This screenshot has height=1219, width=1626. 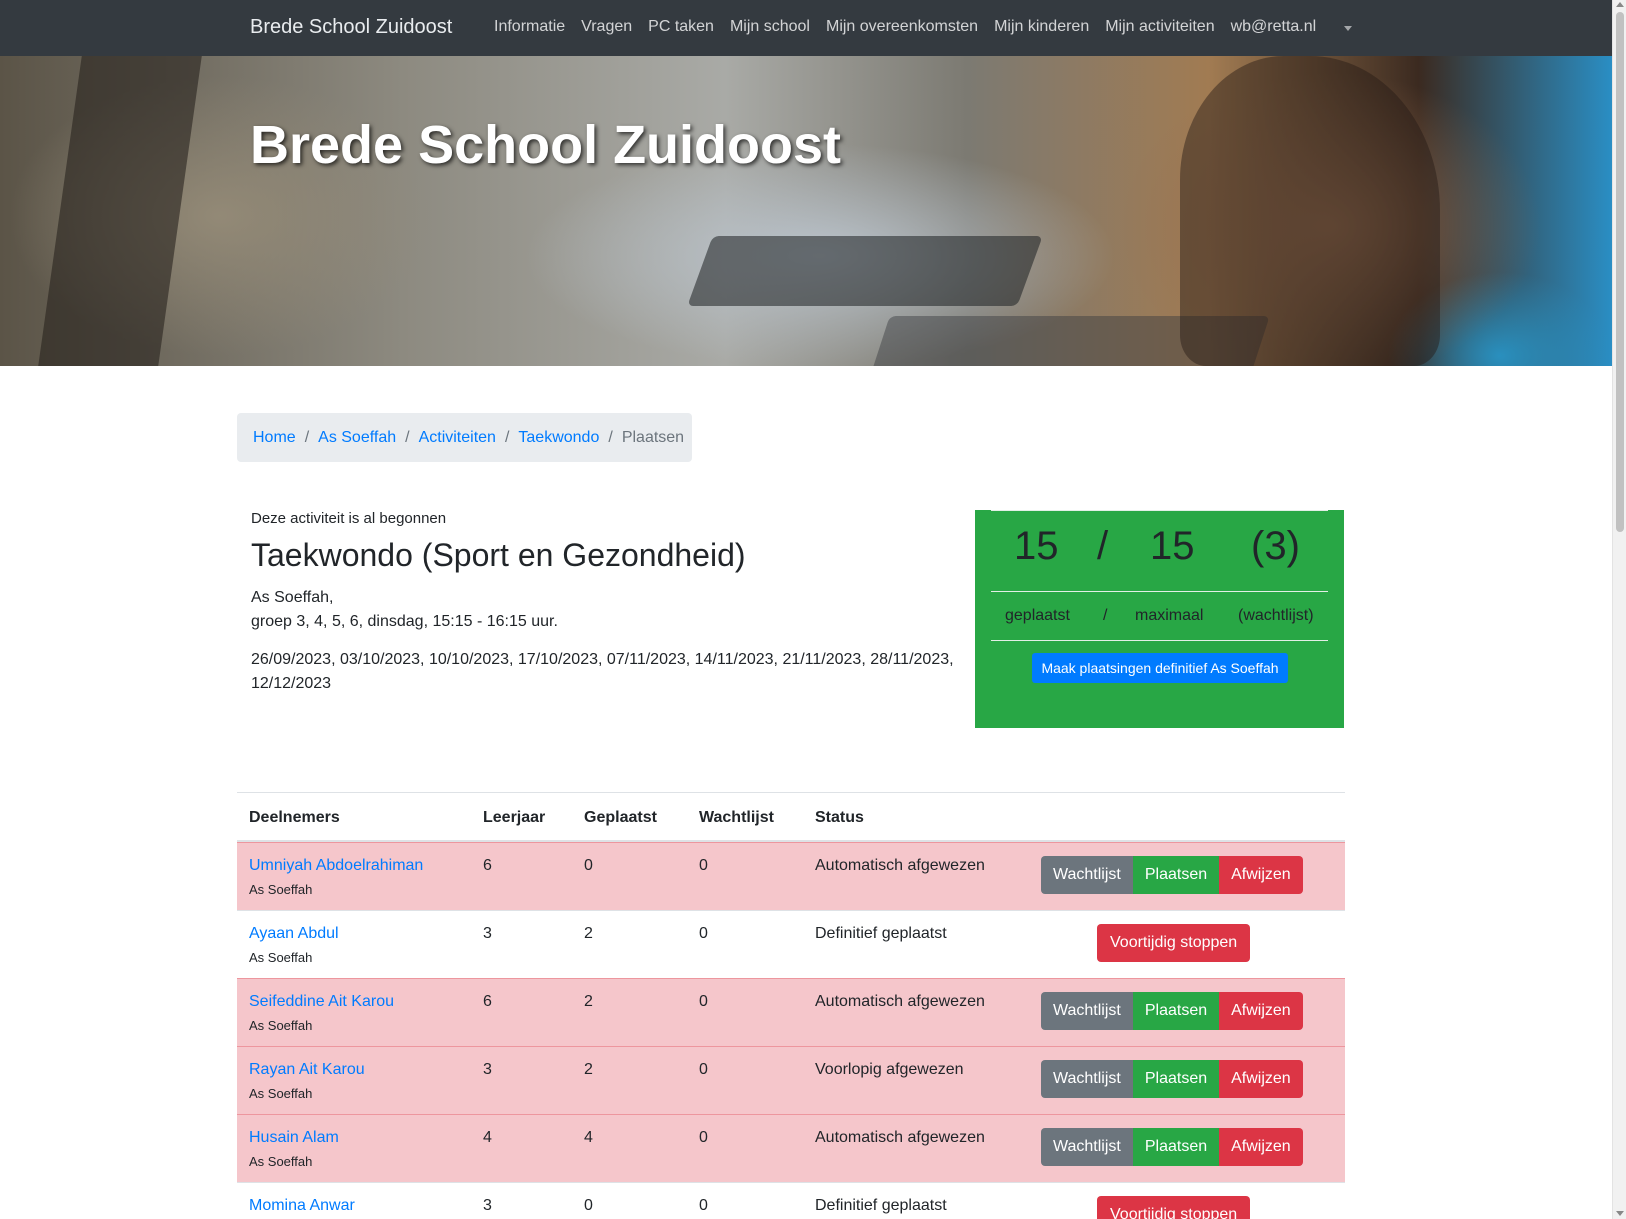 I want to click on breadcrumb-activity: Taekwondo, so click(x=558, y=438).